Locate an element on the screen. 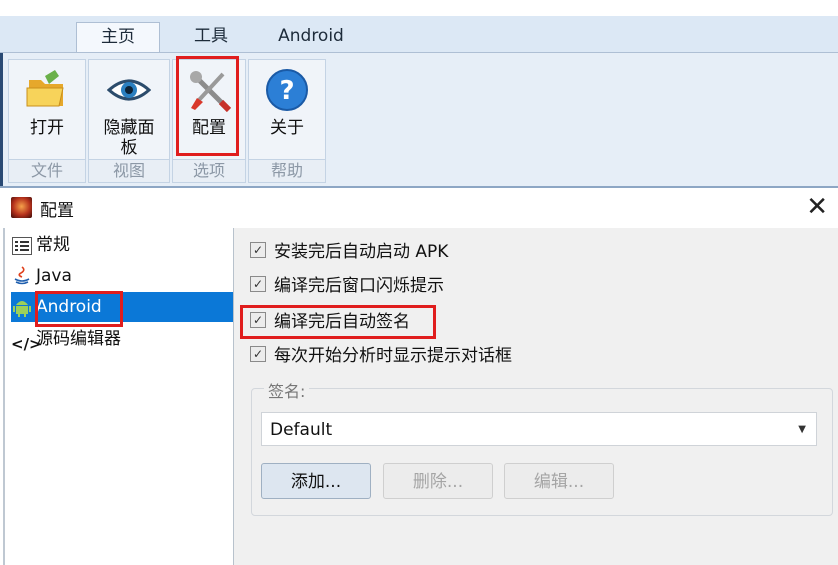 The height and width of the screenshot is (565, 838). about-button: ? 关于 is located at coordinates (287, 109).